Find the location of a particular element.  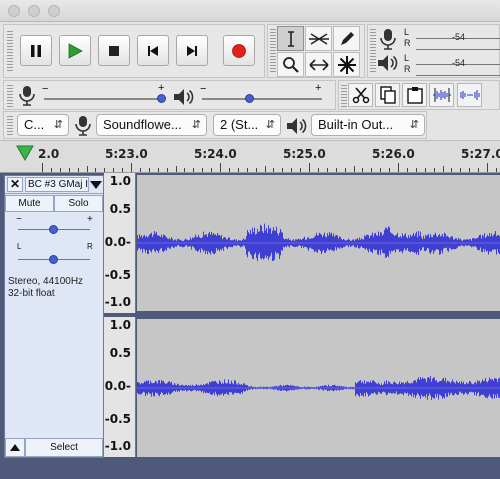

draw-tool-button is located at coordinates (346, 38).